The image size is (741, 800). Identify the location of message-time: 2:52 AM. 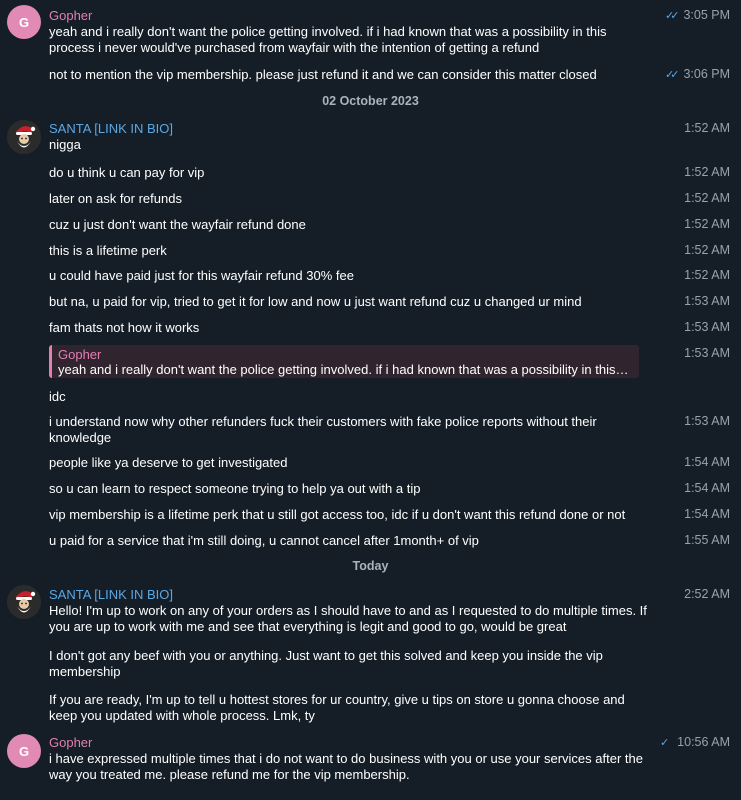
(707, 594).